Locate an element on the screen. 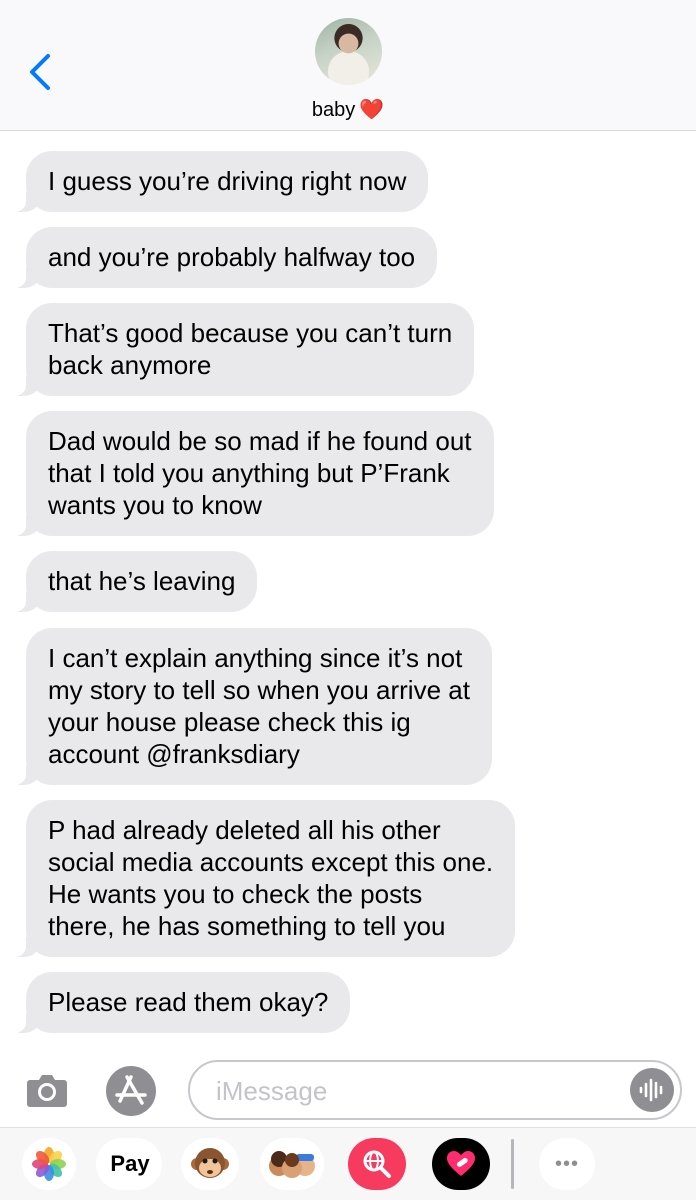  waveform-icon is located at coordinates (651, 1090).